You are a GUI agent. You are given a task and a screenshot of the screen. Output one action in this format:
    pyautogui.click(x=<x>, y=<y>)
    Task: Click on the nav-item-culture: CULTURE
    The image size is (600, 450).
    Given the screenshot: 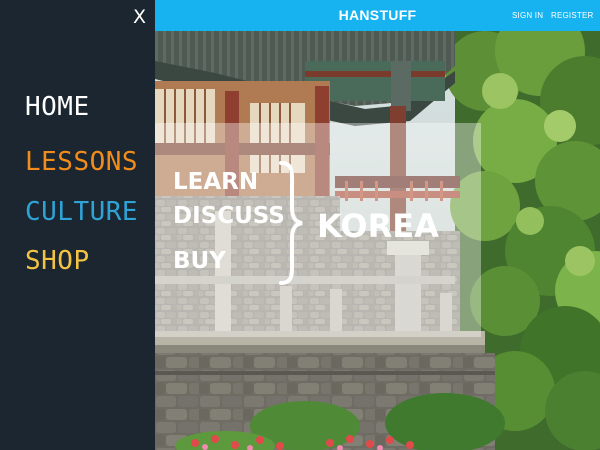 What is the action you would take?
    pyautogui.click(x=81, y=212)
    